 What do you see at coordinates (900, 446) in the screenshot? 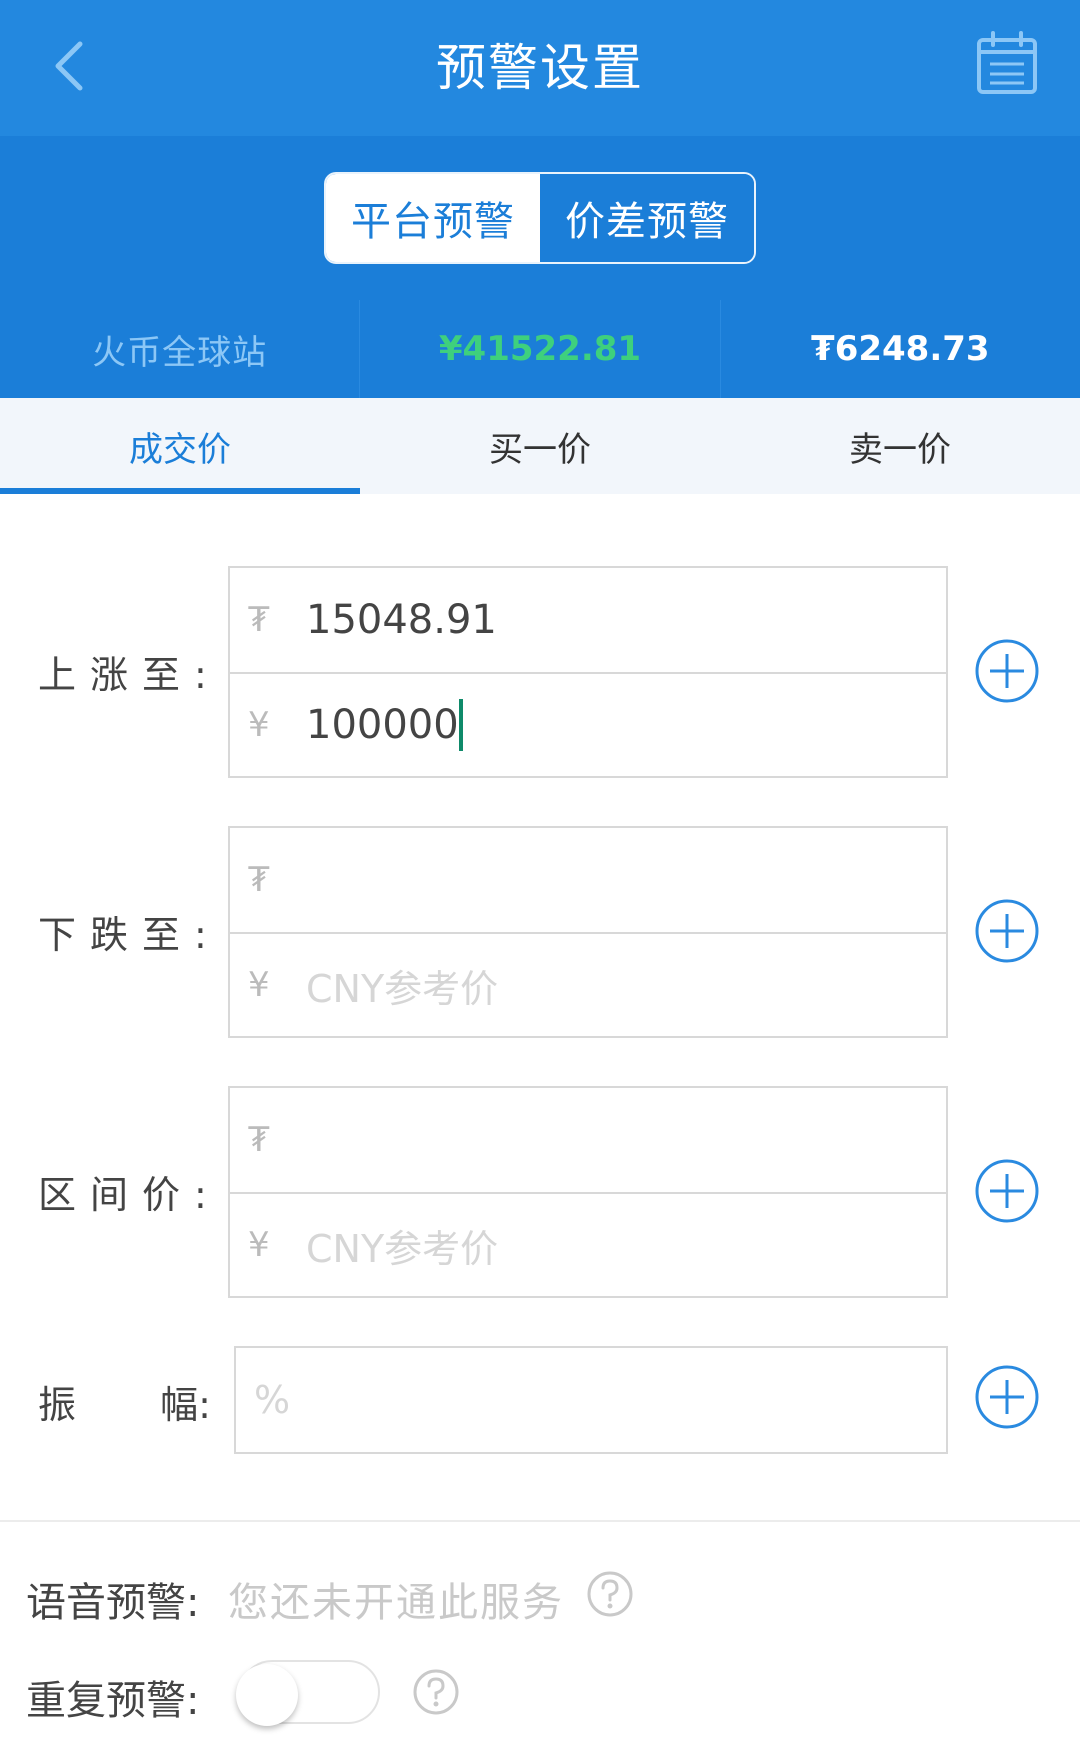
I see `tab-ask-price: 卖一价` at bounding box center [900, 446].